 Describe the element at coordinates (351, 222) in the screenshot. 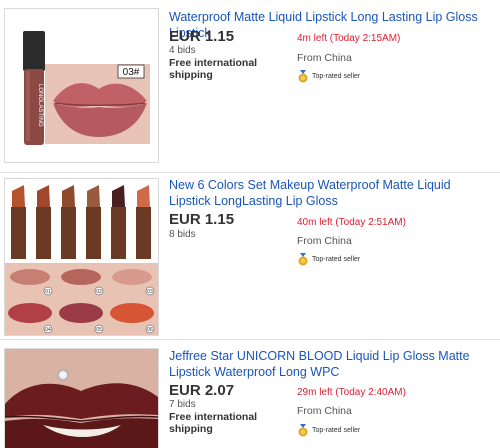

I see `time-left: 40m left (Today 2:51AM)` at that location.